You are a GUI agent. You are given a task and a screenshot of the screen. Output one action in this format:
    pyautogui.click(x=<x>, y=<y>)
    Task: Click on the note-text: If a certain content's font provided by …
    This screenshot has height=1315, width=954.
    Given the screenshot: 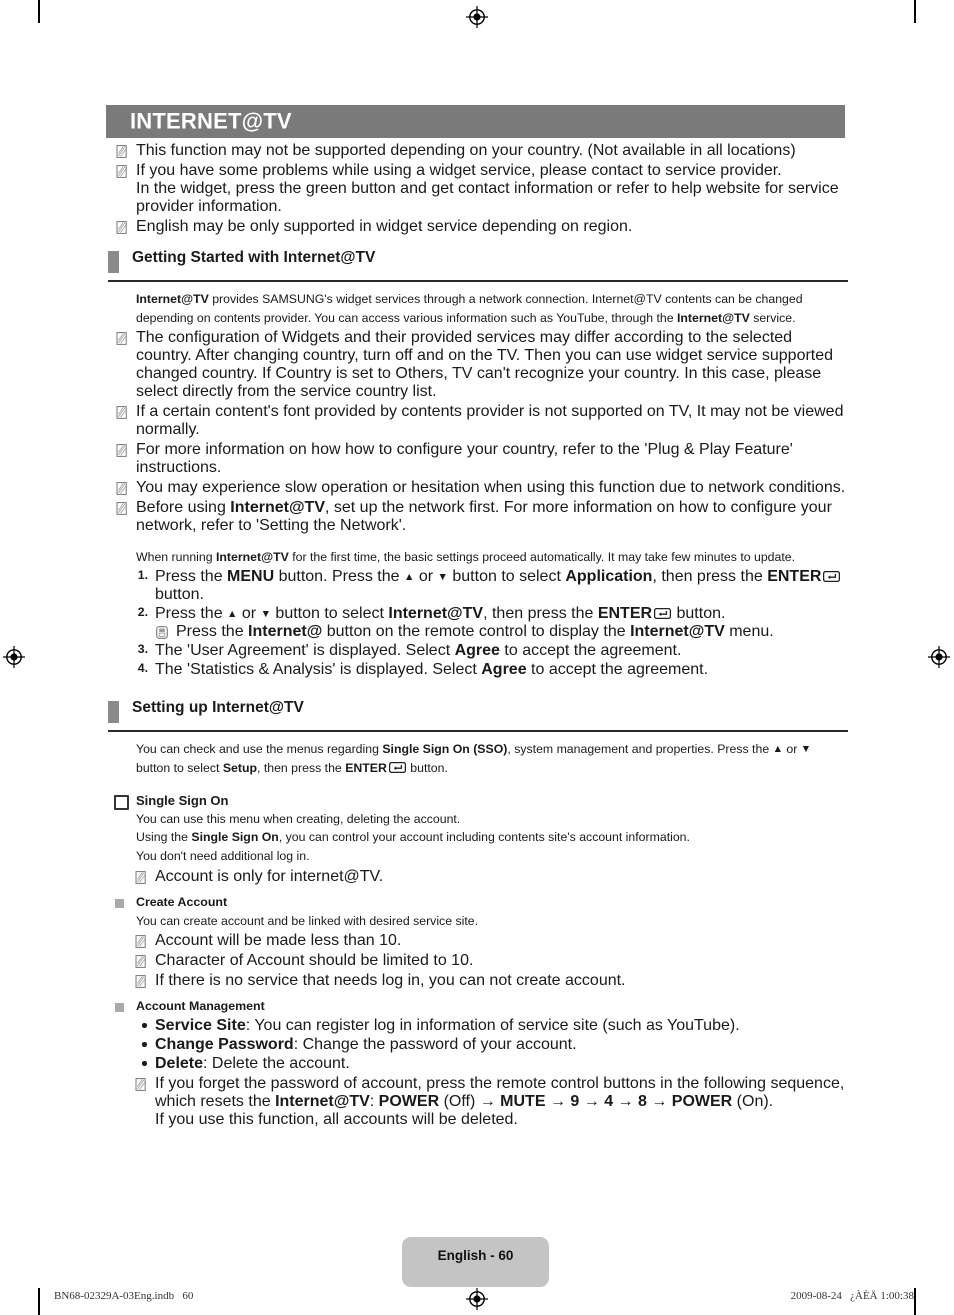 What is the action you would take?
    pyautogui.click(x=490, y=421)
    